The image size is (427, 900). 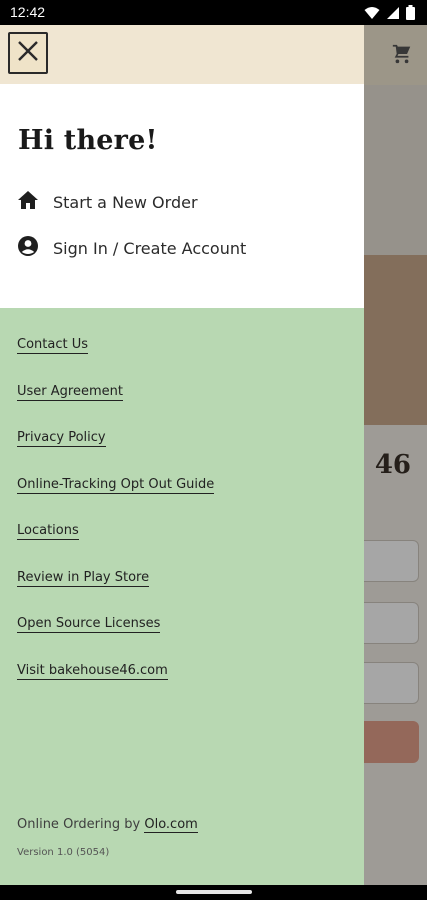 I want to click on start-new-order-item: Start a New Order, so click(x=107, y=202).